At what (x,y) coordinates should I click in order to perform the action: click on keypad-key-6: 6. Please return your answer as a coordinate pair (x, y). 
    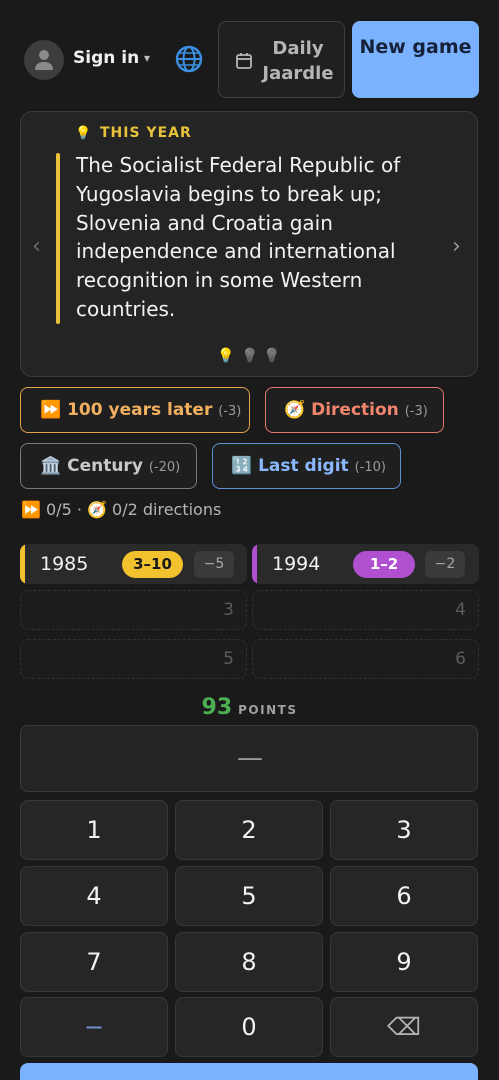
    Looking at the image, I should click on (404, 896).